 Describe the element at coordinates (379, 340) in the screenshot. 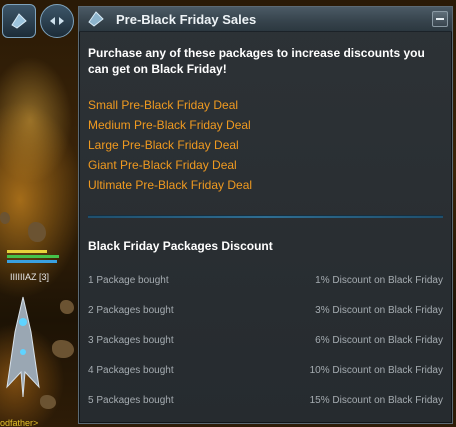

I see `discount-value: 6% Discount on Black Friday` at that location.